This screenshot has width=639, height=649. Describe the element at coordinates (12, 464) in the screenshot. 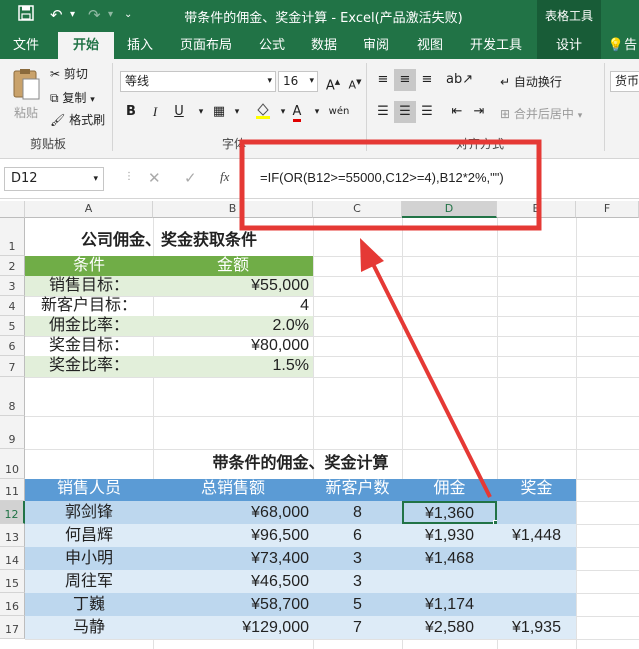

I see `row-header-10: 10` at that location.